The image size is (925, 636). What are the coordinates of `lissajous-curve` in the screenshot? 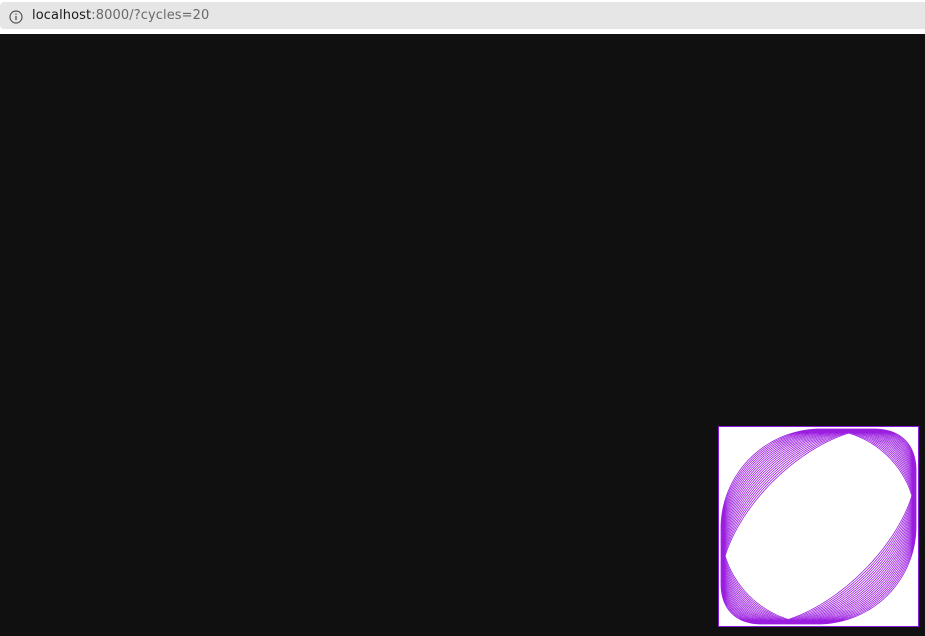 It's located at (818, 526).